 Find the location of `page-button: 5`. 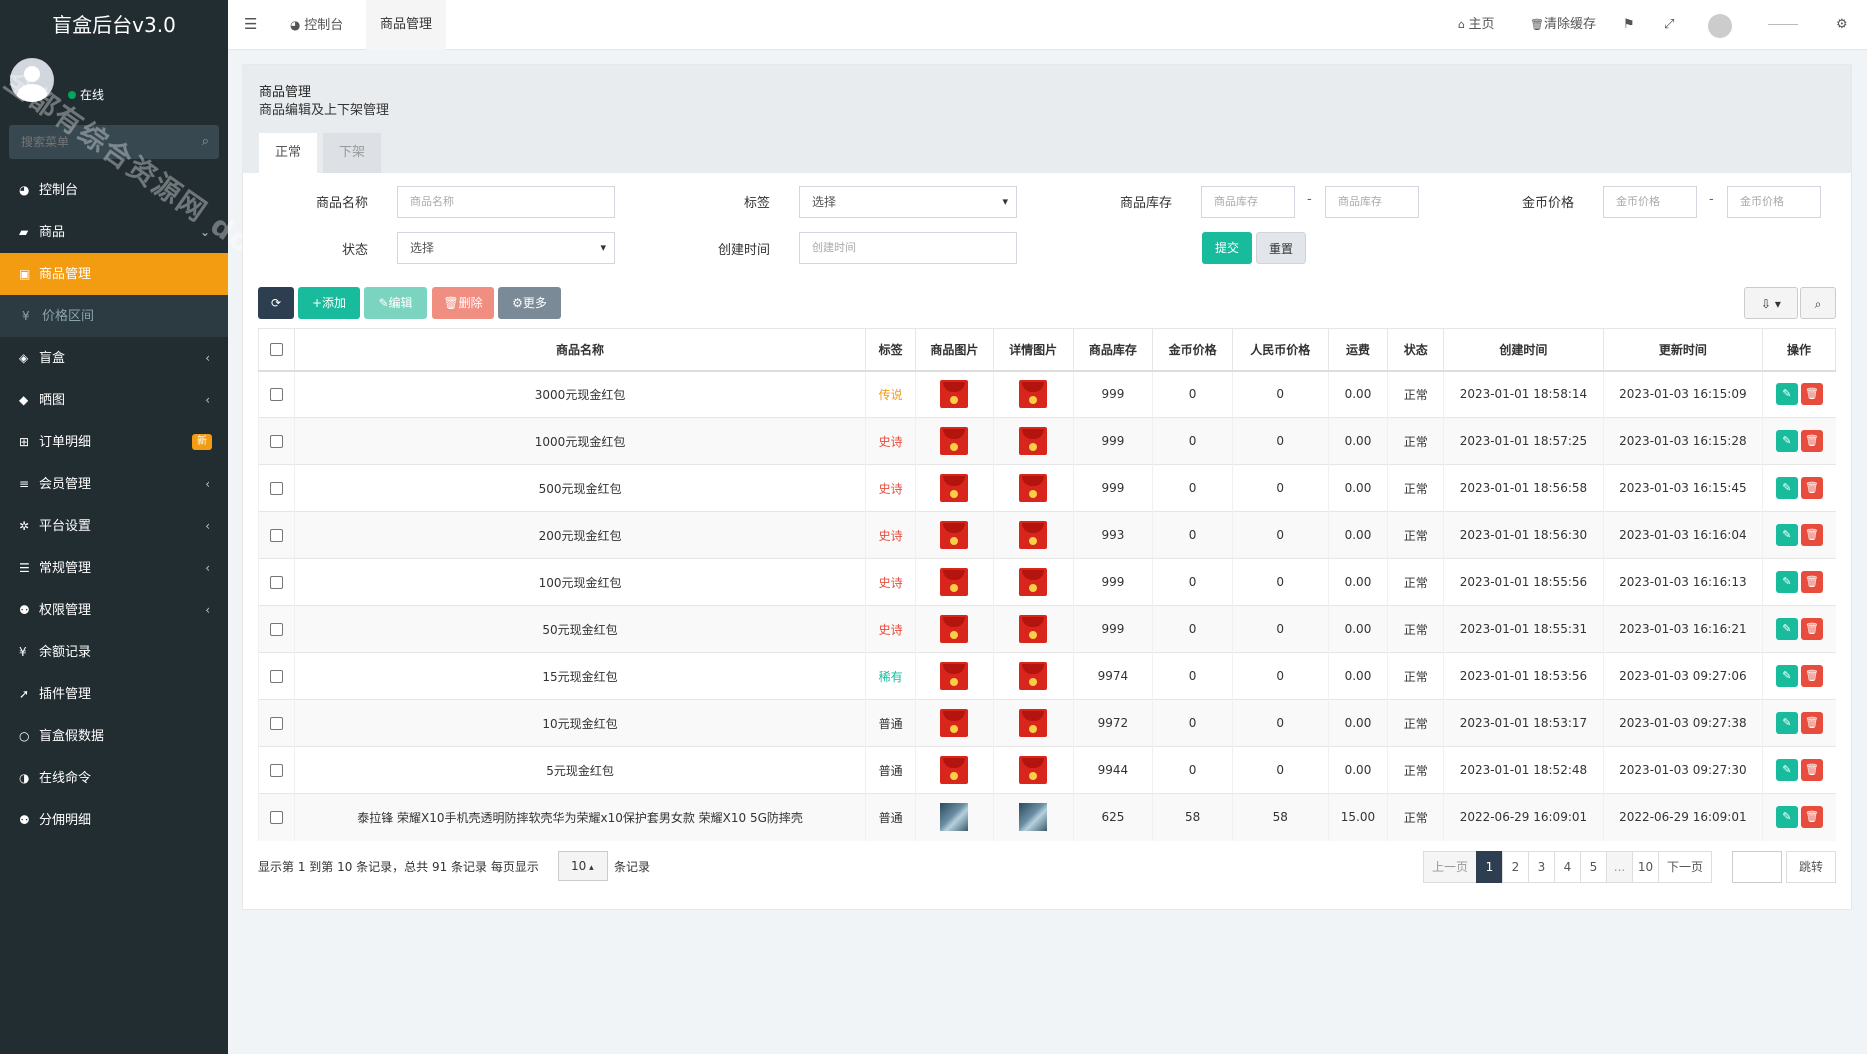

page-button: 5 is located at coordinates (1593, 867).